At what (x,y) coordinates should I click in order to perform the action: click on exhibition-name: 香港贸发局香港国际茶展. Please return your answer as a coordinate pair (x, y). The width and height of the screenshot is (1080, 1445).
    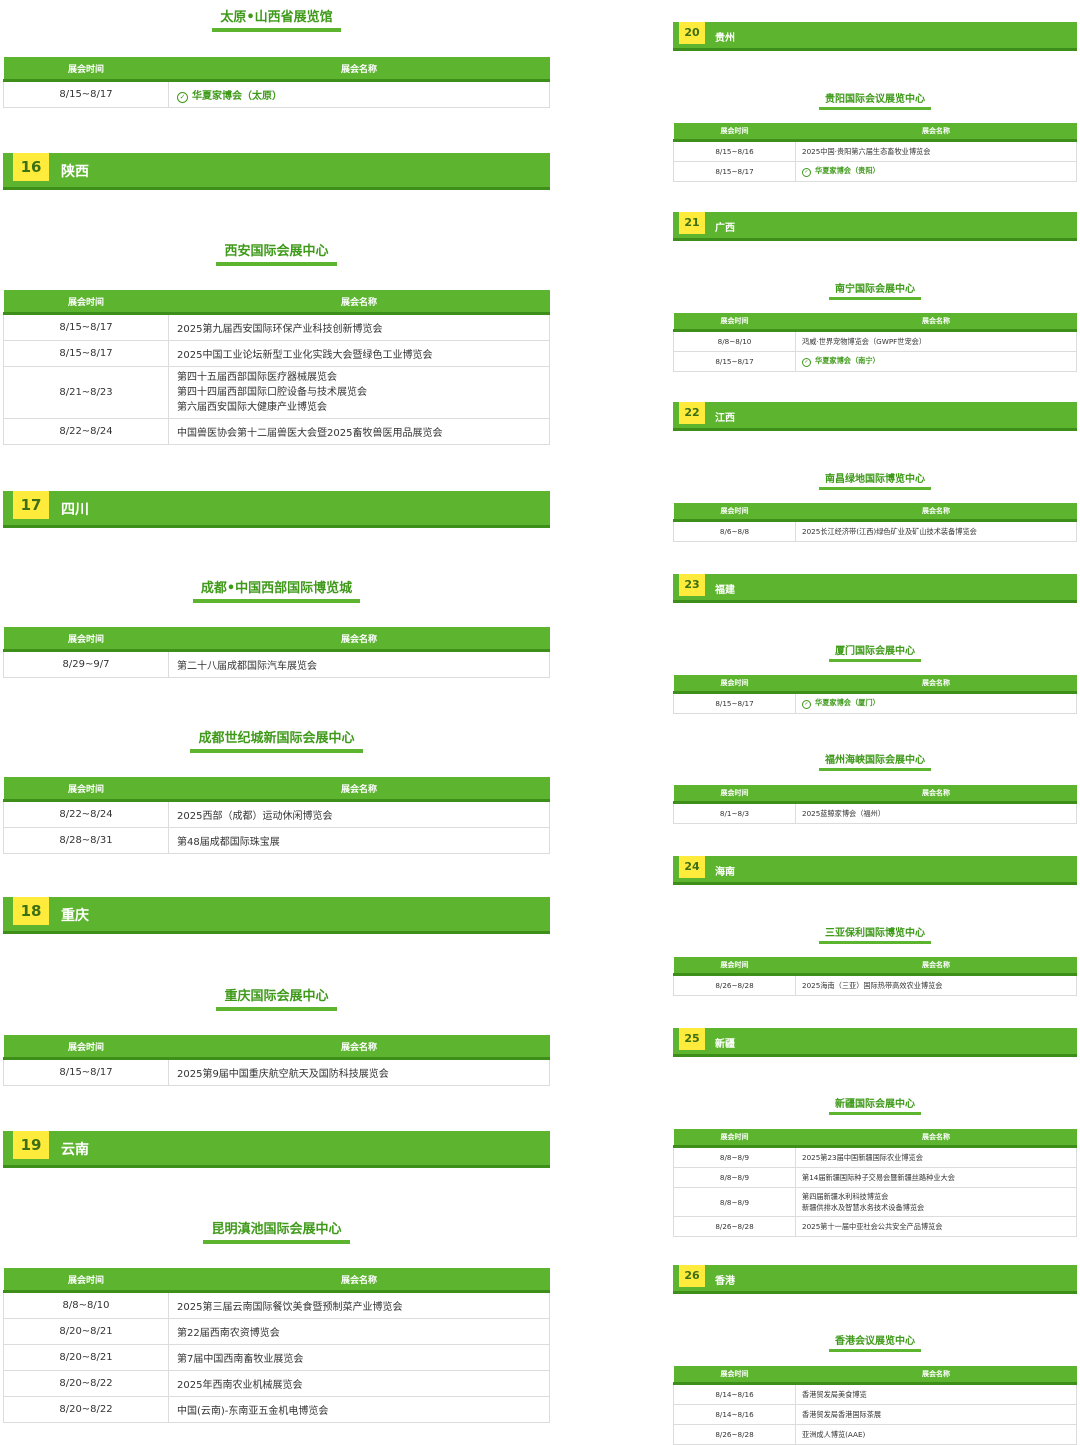
    Looking at the image, I should click on (936, 1414).